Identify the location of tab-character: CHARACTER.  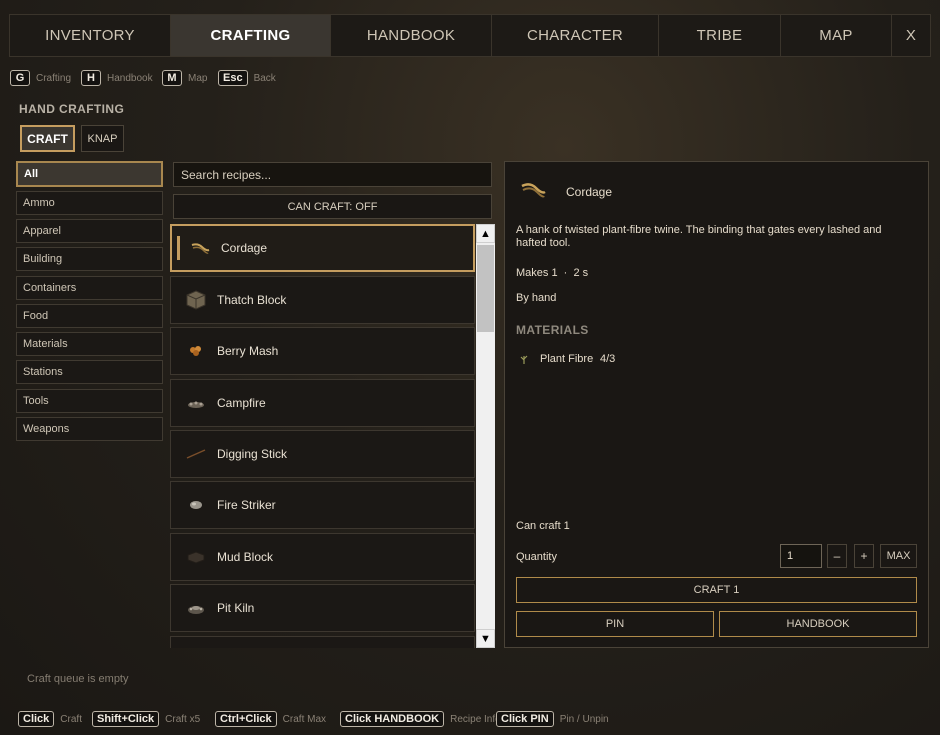
(575, 35).